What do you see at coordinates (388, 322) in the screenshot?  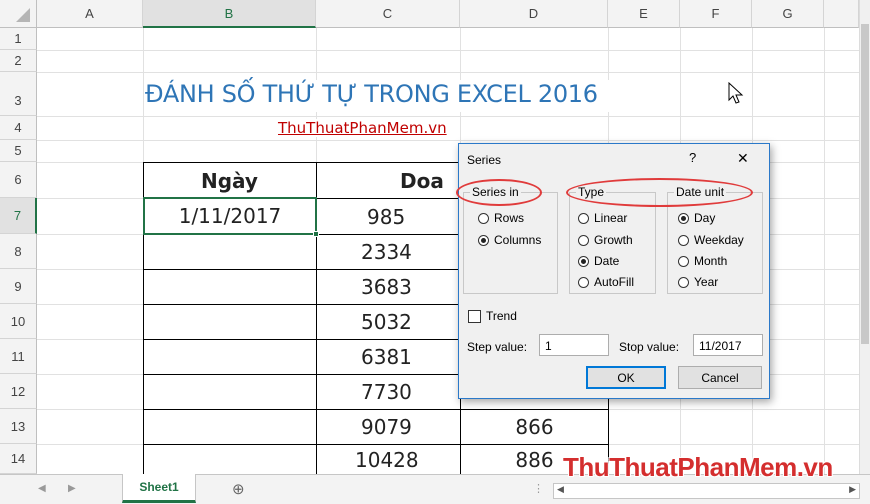 I see `cell-c10: 5032` at bounding box center [388, 322].